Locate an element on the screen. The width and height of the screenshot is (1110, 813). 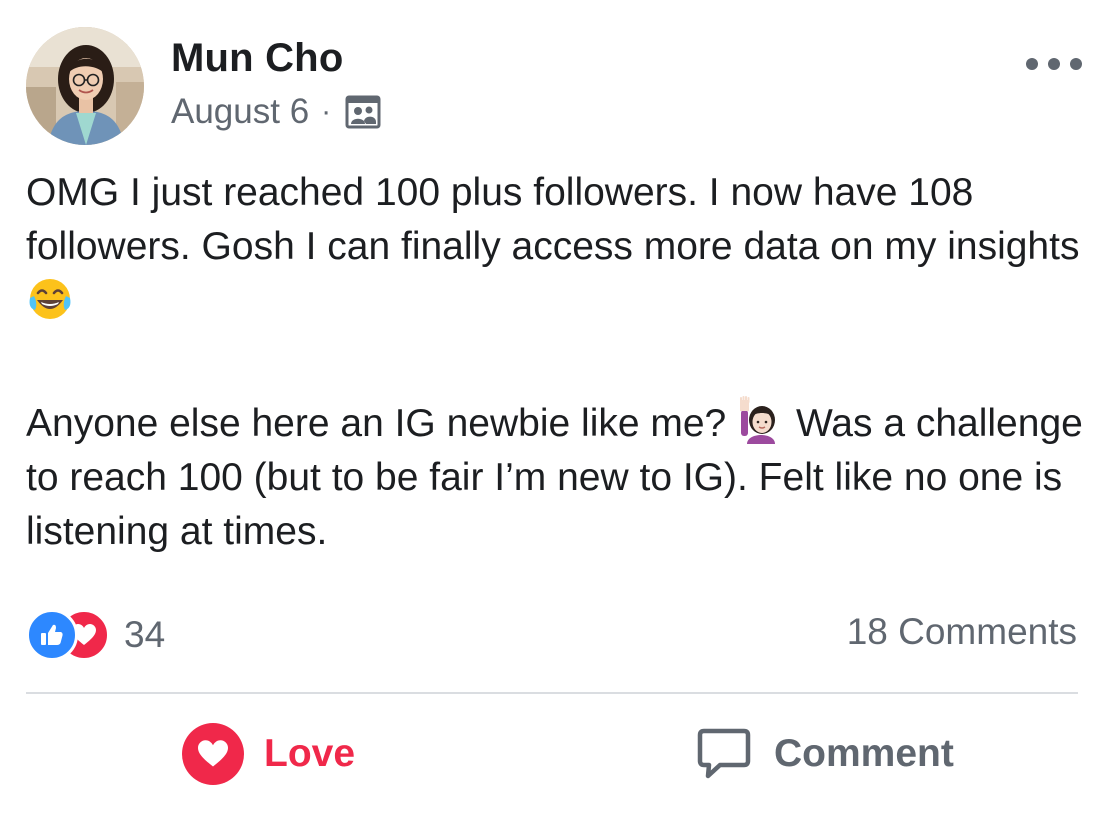
post-meta: August 6 · is located at coordinates (276, 112).